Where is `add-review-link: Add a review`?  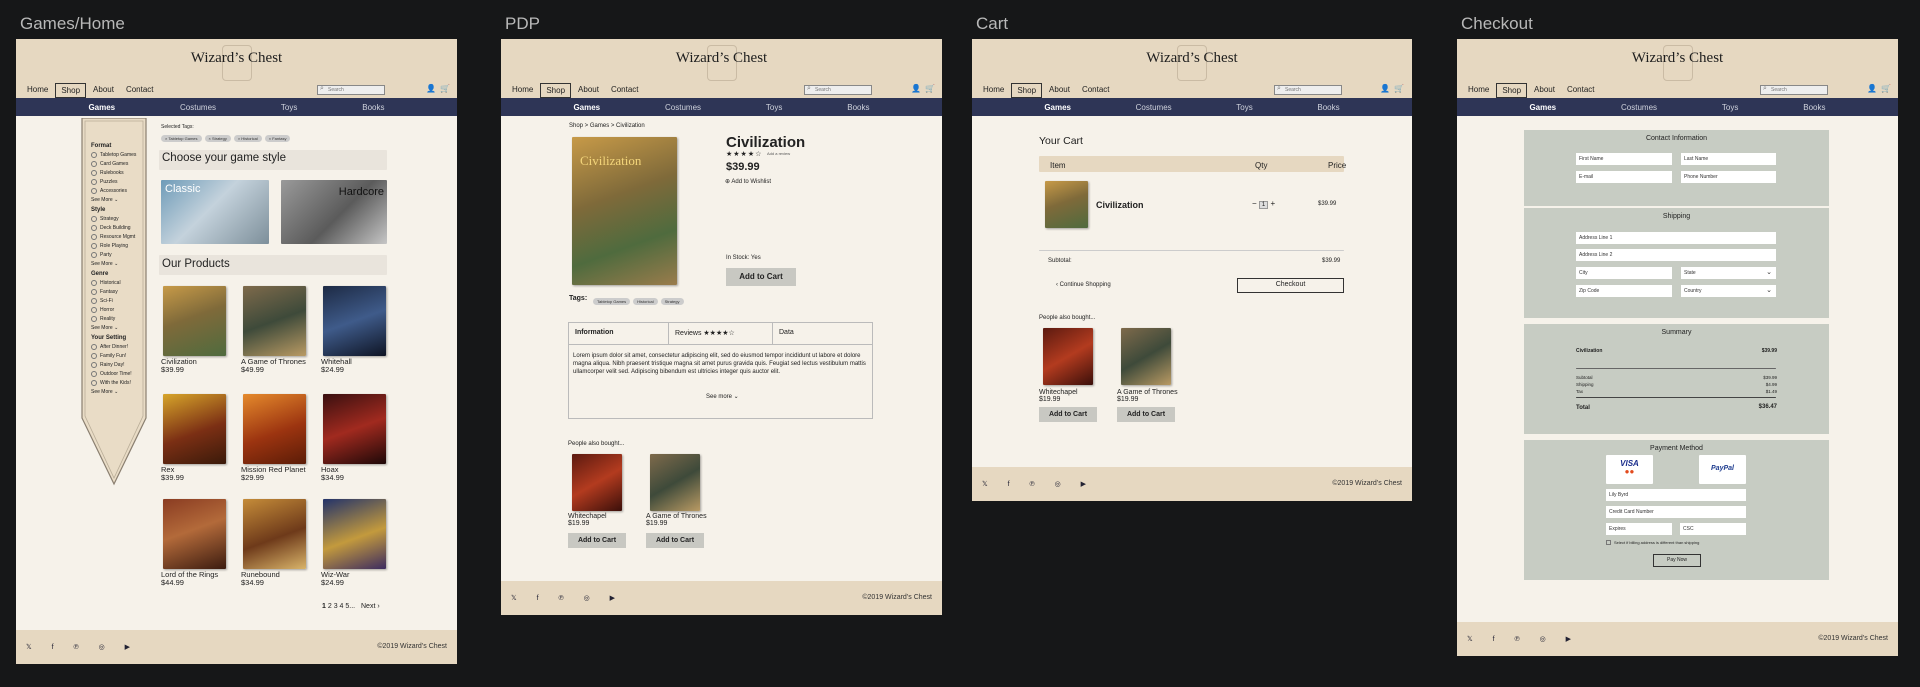 add-review-link: Add a review is located at coordinates (778, 153).